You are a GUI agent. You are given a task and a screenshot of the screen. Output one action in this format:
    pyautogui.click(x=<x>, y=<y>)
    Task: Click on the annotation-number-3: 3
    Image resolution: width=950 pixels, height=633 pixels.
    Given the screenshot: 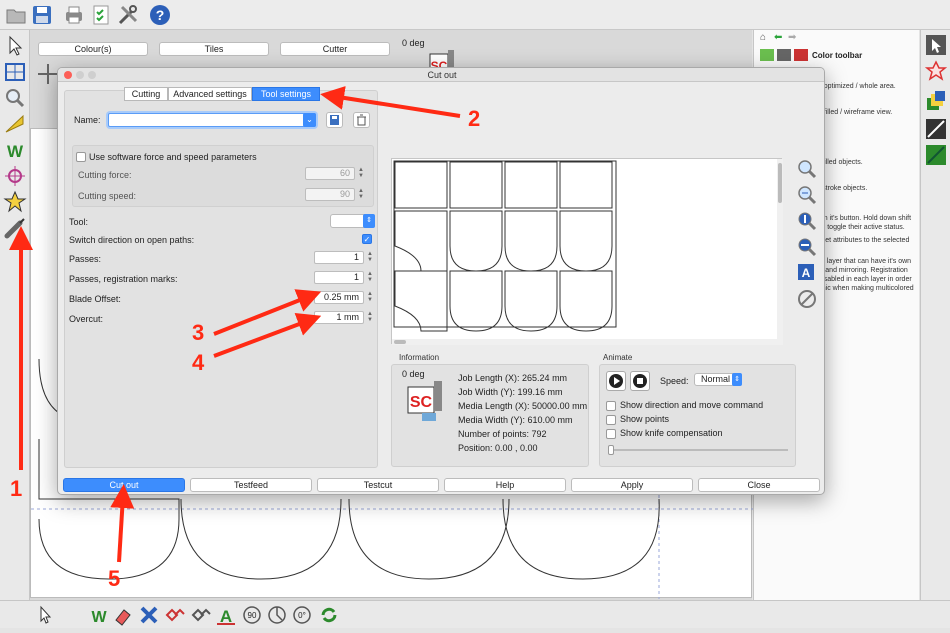 What is the action you would take?
    pyautogui.click(x=198, y=332)
    